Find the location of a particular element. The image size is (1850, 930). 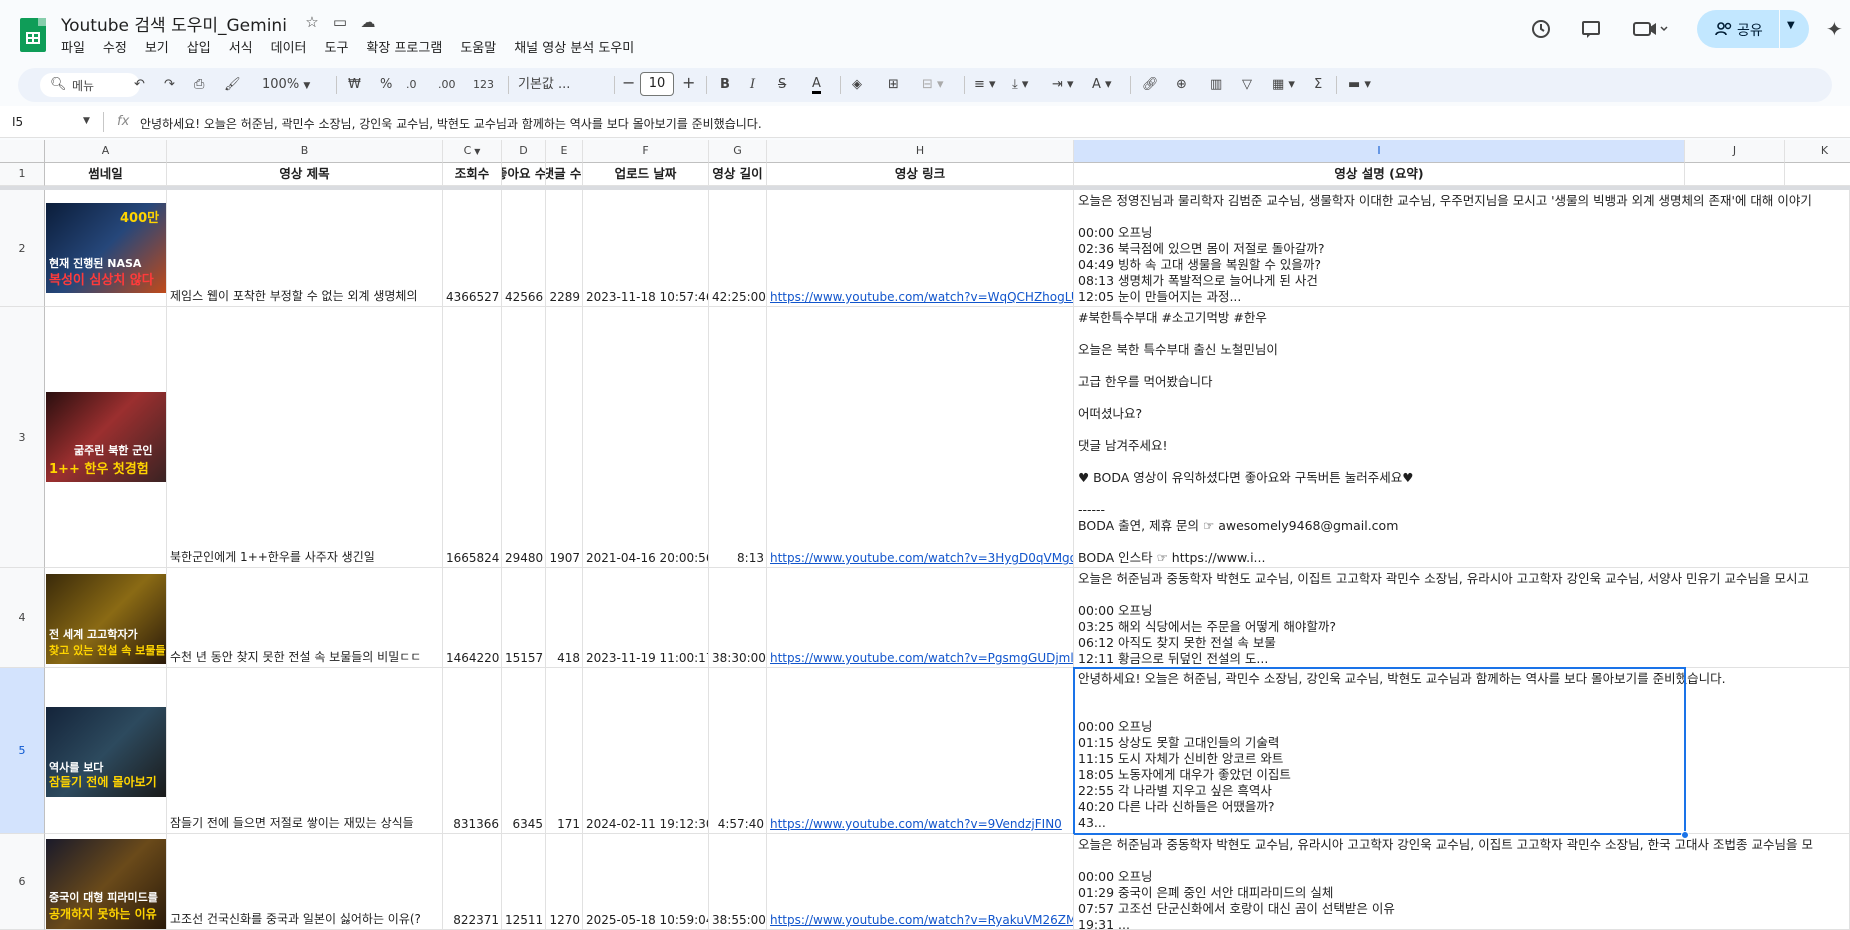

likes-cell: 29480 is located at coordinates (524, 437).